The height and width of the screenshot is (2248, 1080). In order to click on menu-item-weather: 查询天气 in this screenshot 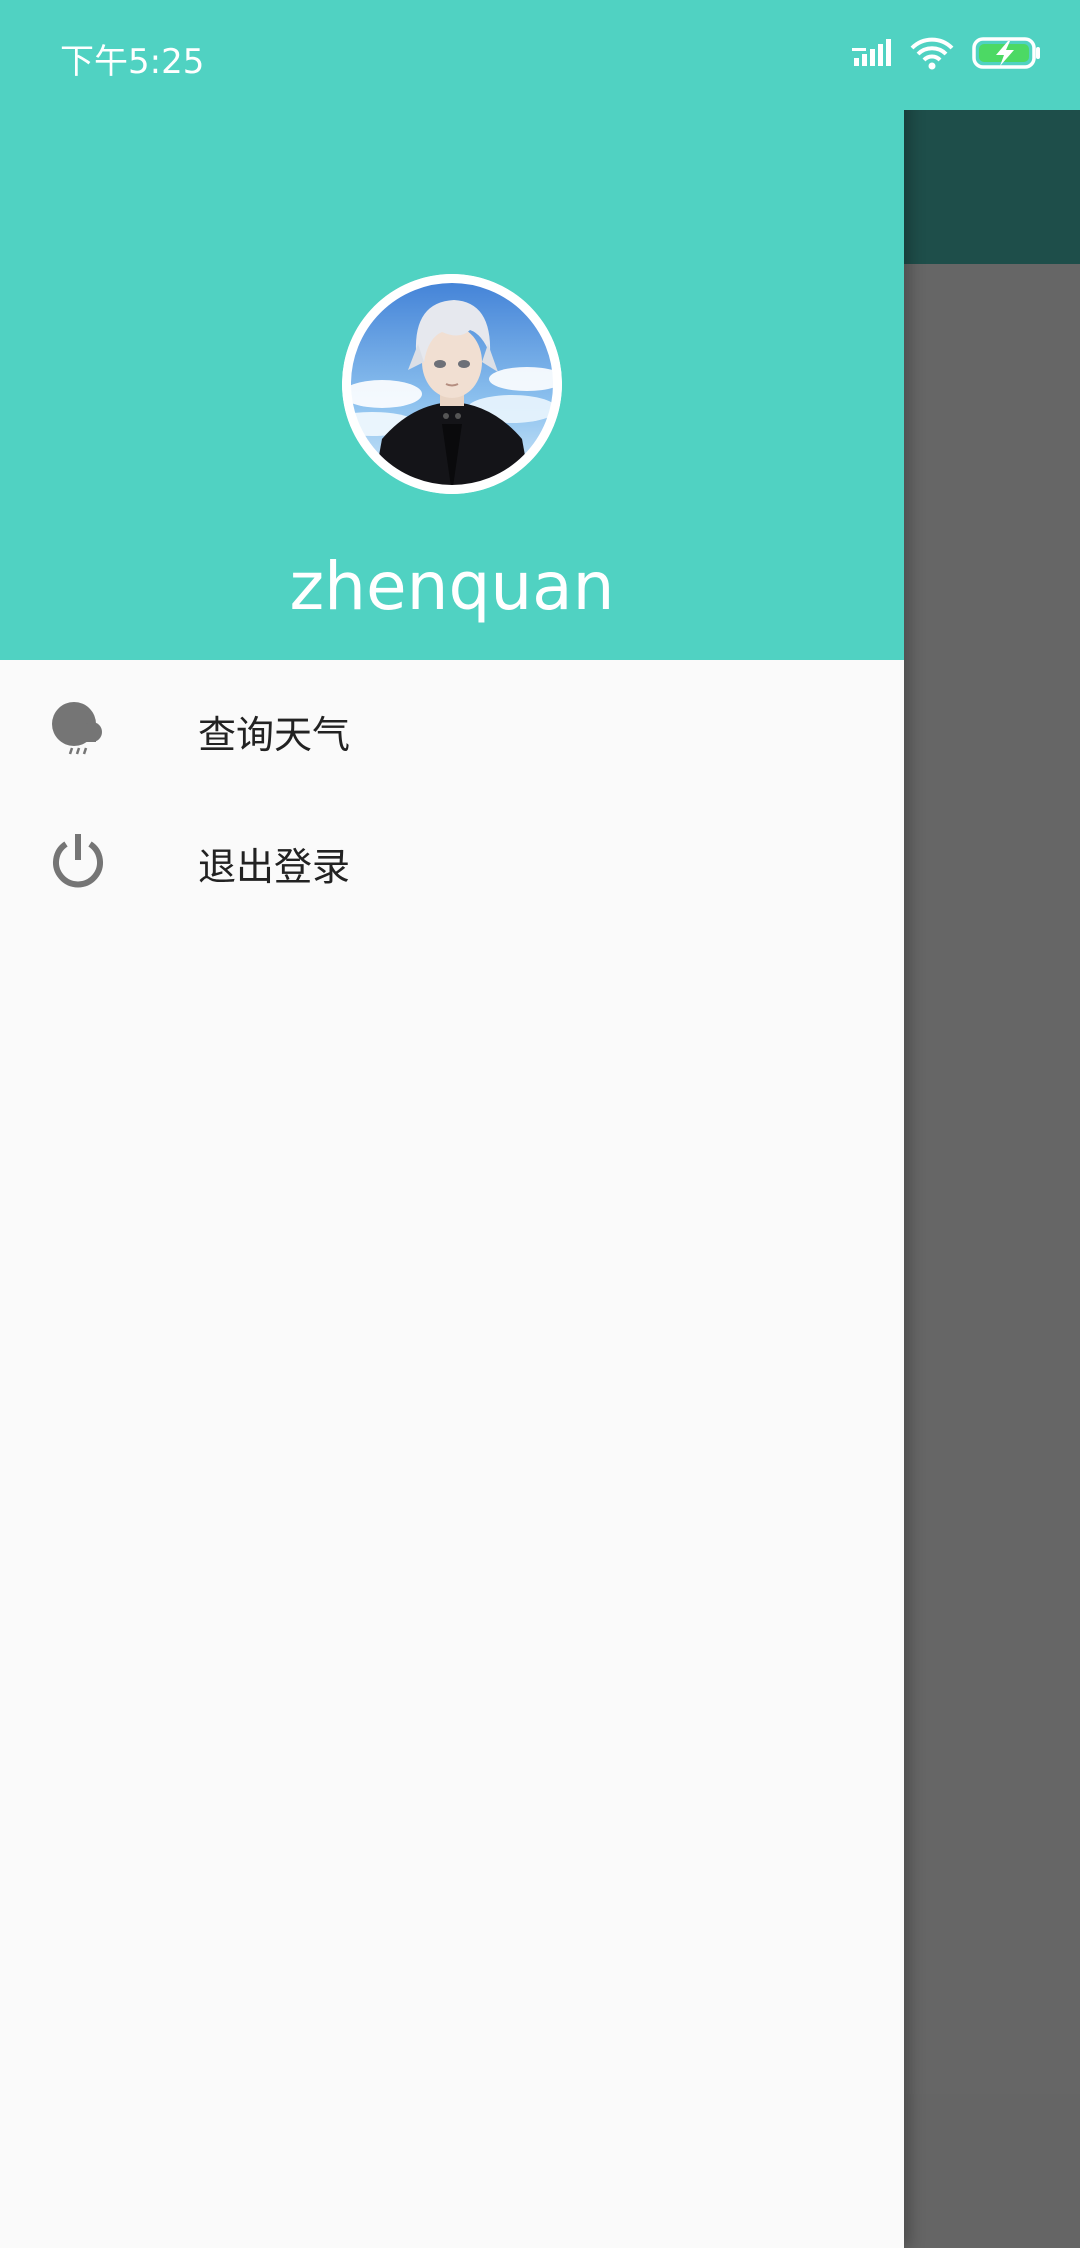, I will do `click(452, 726)`.